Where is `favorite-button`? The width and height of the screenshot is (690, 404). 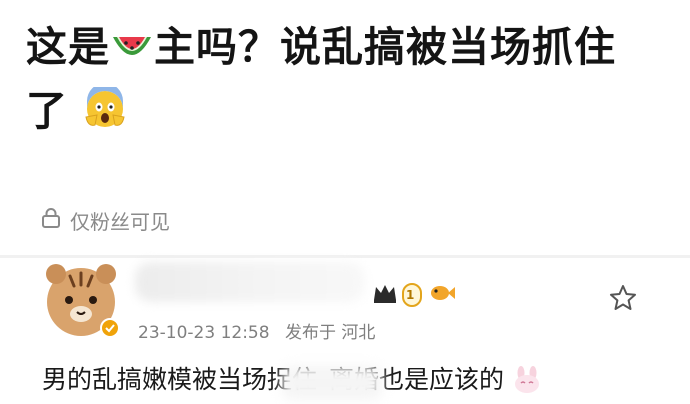 favorite-button is located at coordinates (623, 298).